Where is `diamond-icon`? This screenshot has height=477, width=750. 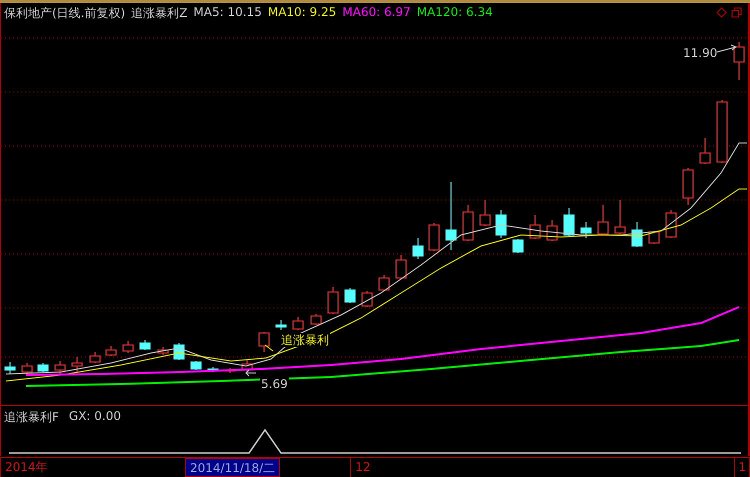 diamond-icon is located at coordinates (721, 12).